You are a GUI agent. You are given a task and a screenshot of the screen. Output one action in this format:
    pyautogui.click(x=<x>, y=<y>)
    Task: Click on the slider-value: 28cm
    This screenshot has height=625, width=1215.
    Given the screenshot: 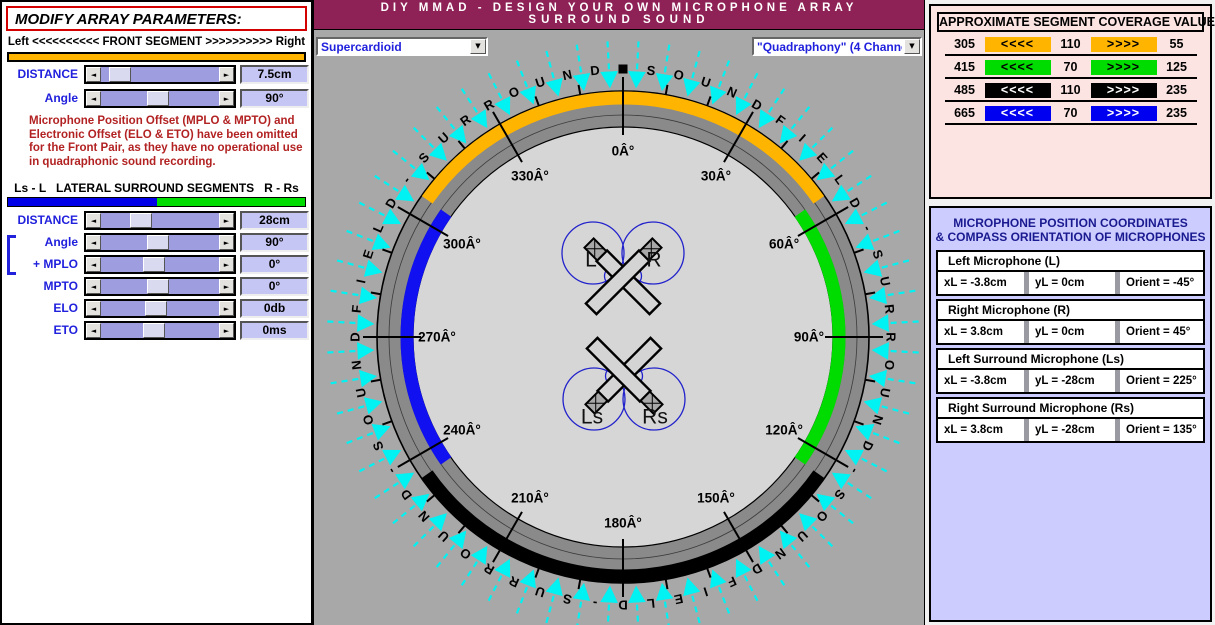 What is the action you would take?
    pyautogui.click(x=274, y=220)
    